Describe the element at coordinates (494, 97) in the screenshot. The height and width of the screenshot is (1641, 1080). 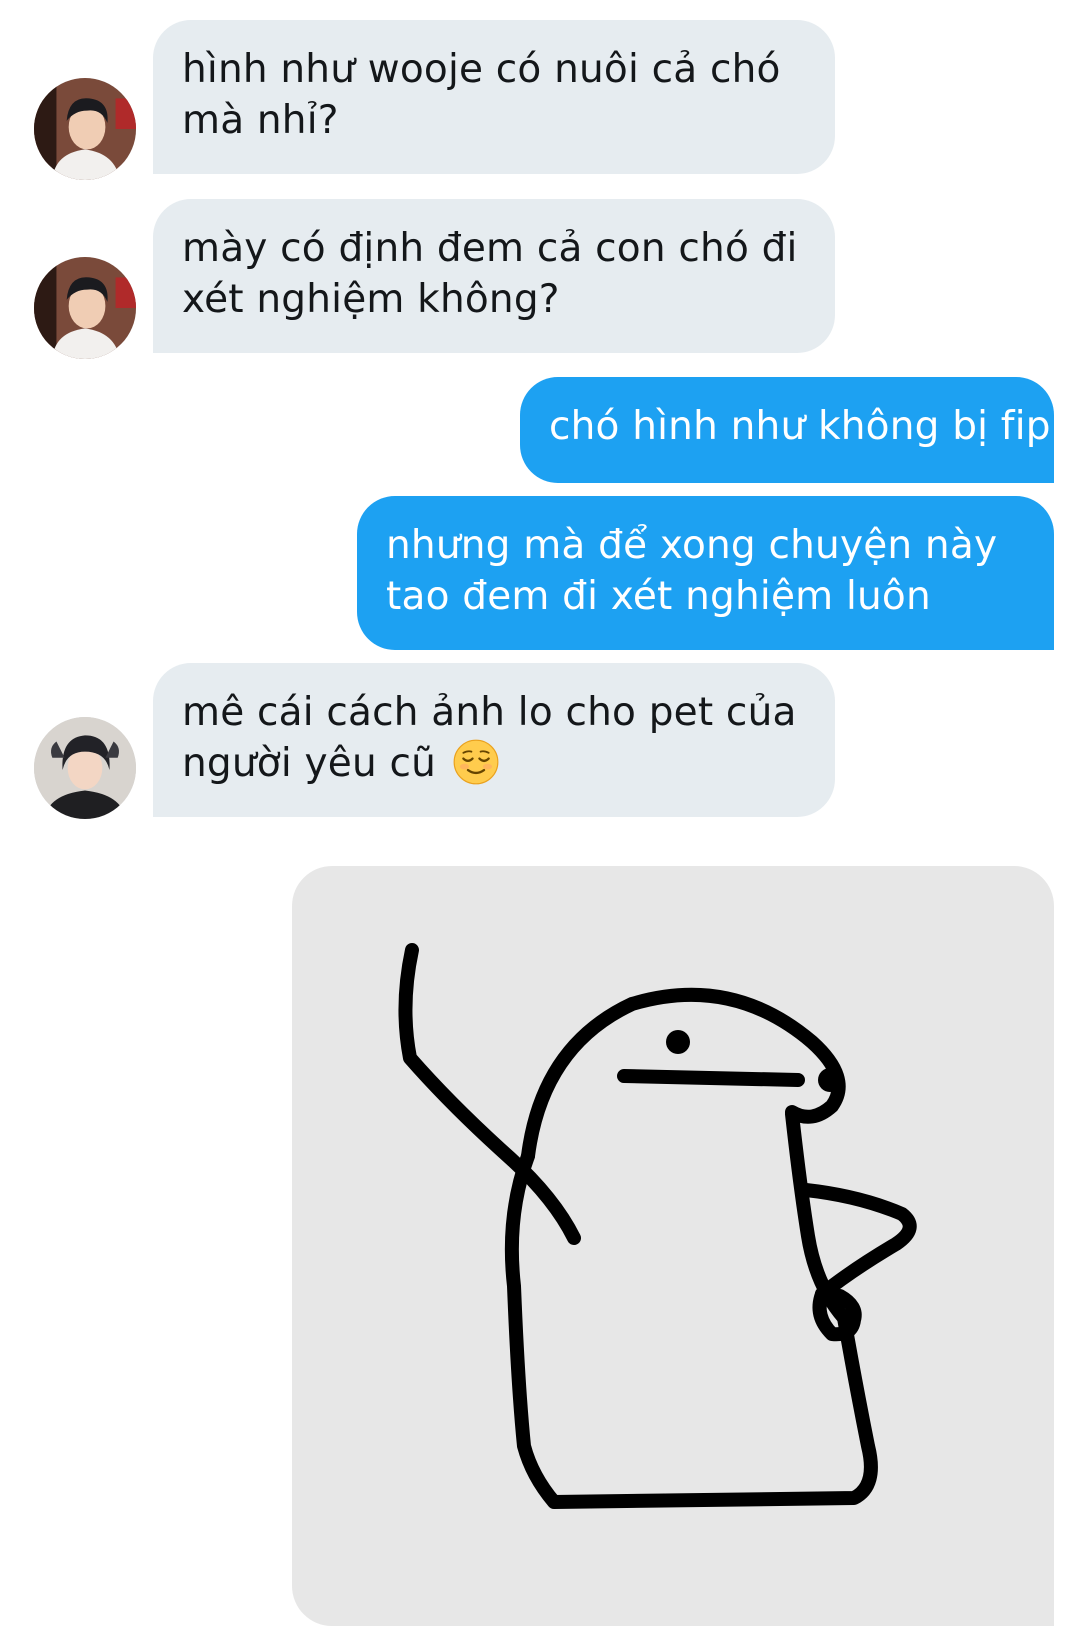
I see `message-bubble-incoming: hình như wooje có nuôi cả chó mà nhỉ?` at that location.